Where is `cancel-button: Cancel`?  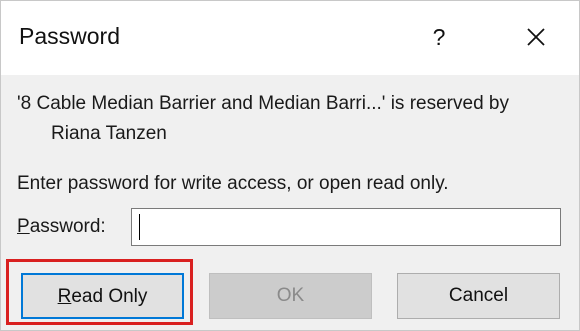
cancel-button: Cancel is located at coordinates (478, 296).